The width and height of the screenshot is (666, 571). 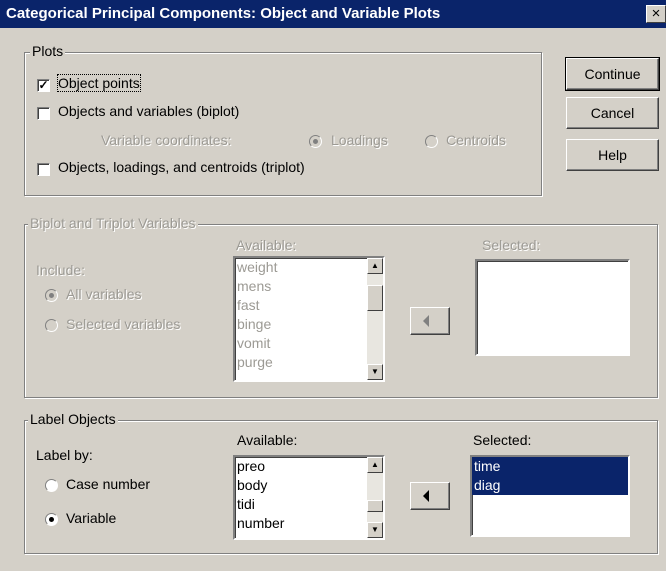 I want to click on all-variables-radio, so click(x=51, y=295).